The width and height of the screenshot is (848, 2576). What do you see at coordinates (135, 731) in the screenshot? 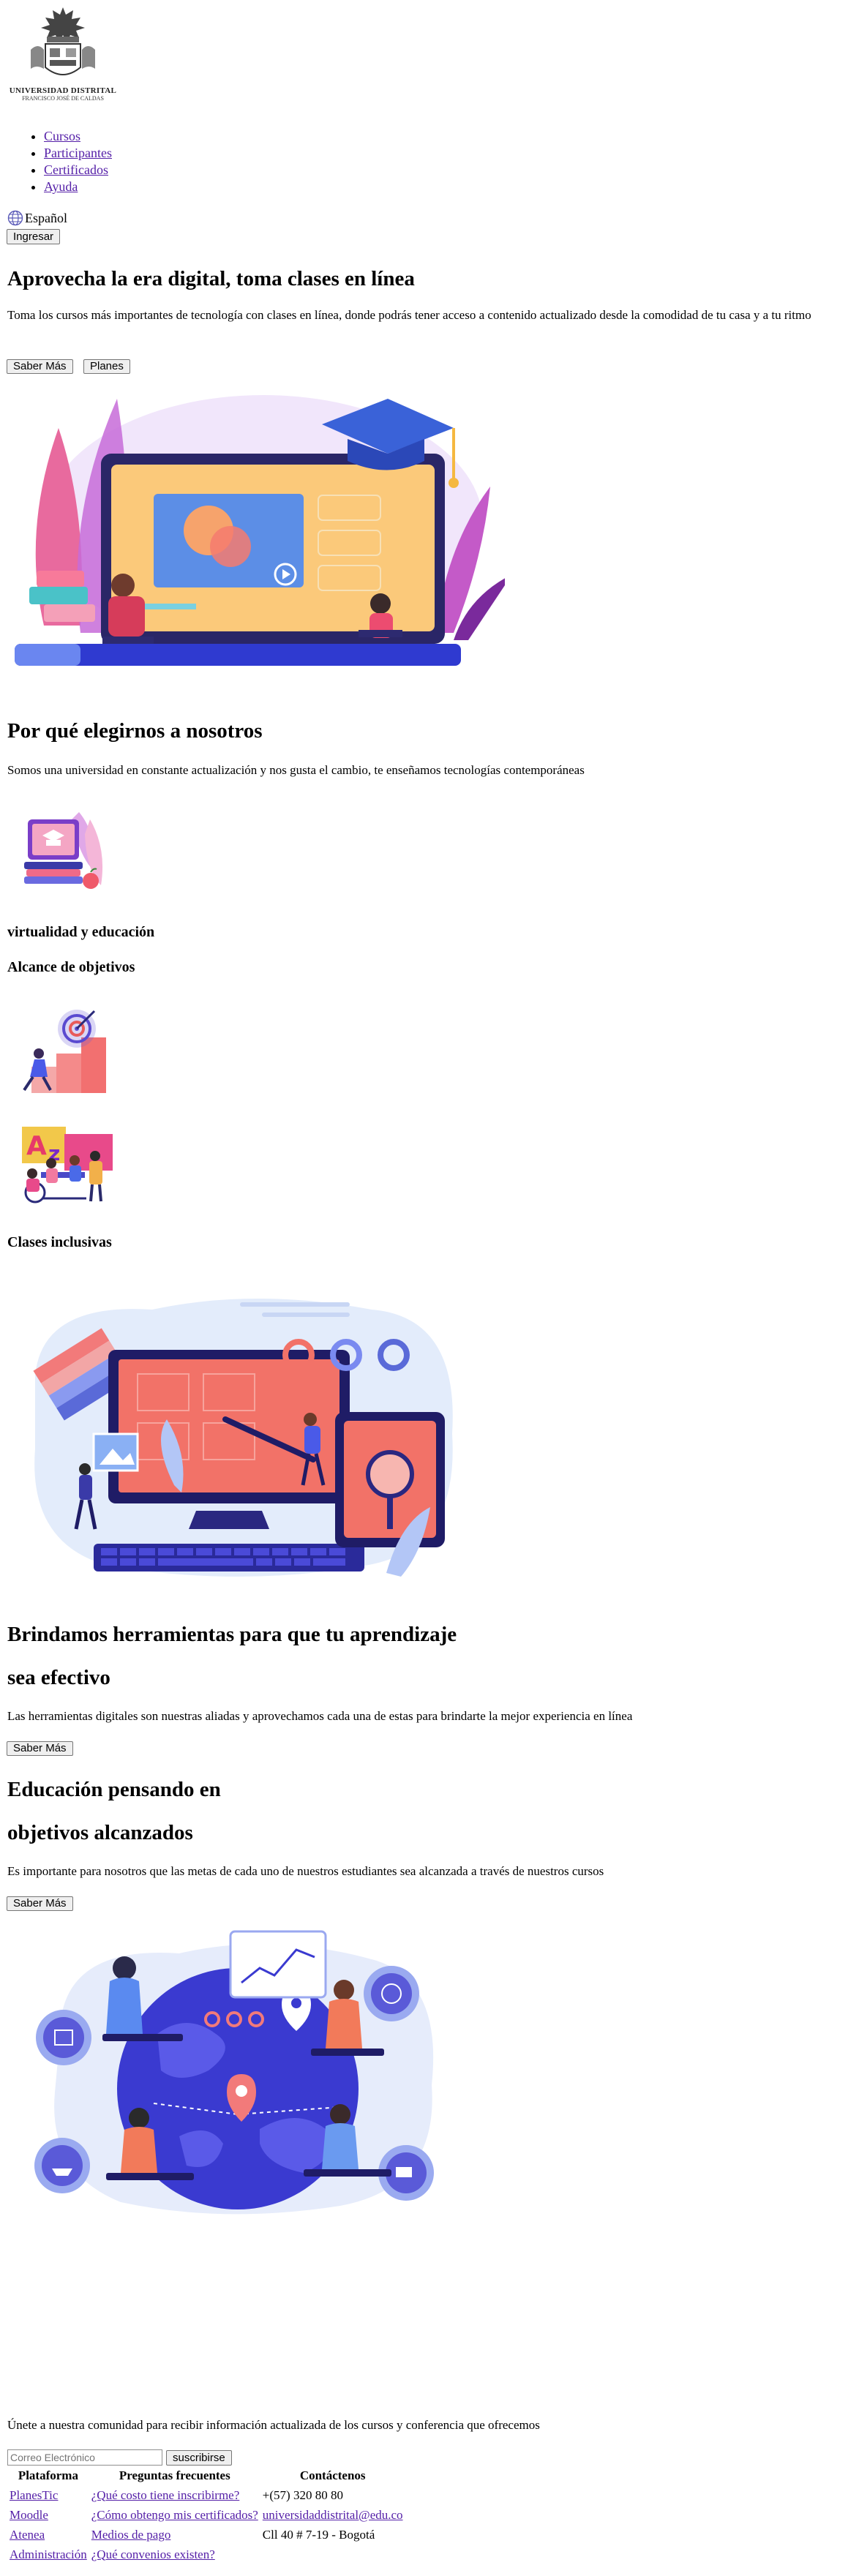
I see `why-title: Por qué elegirnos a nosotros` at bounding box center [135, 731].